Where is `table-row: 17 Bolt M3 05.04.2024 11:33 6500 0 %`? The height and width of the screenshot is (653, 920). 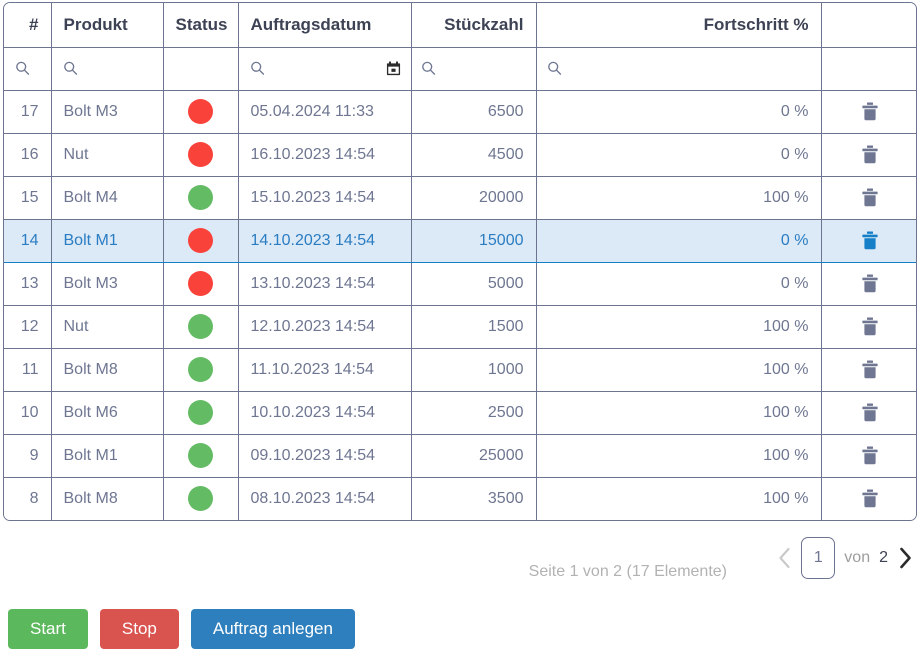 table-row: 17 Bolt M3 05.04.2024 11:33 6500 0 % is located at coordinates (460, 112).